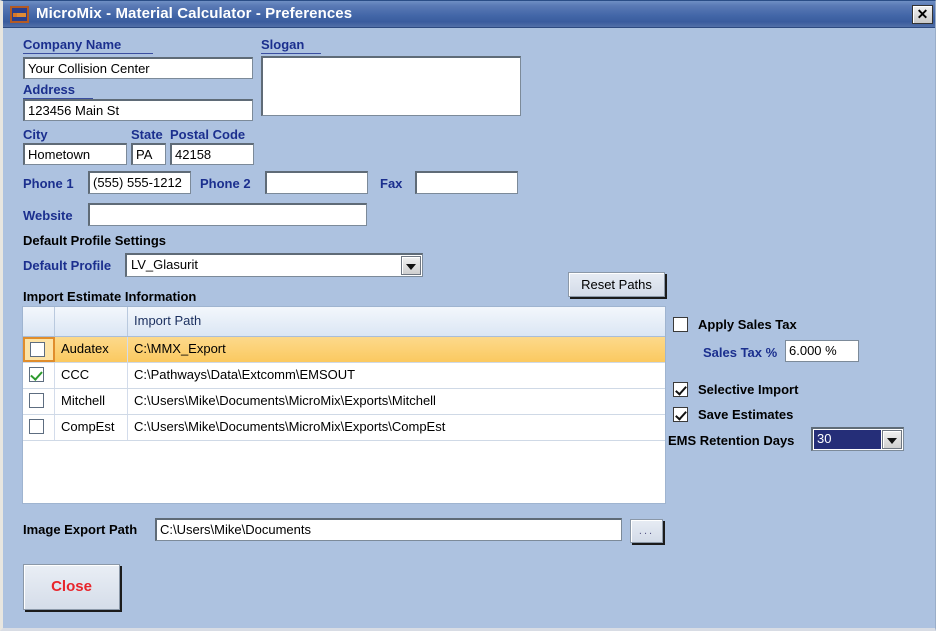 This screenshot has height=631, width=936. What do you see at coordinates (212, 154) in the screenshot?
I see `postal-input: 42158` at bounding box center [212, 154].